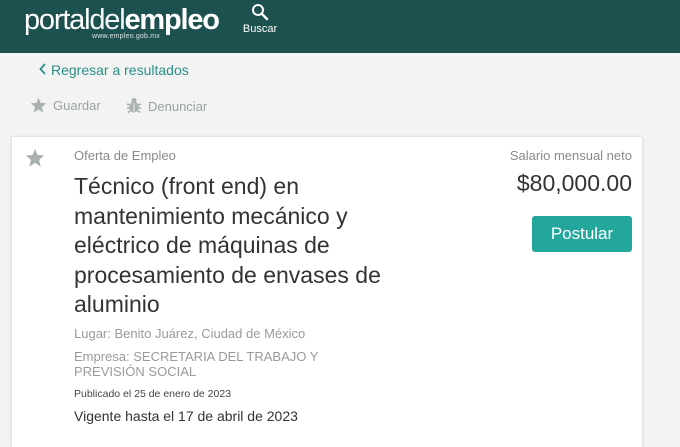 The height and width of the screenshot is (447, 680). What do you see at coordinates (77, 105) in the screenshot?
I see `save-label: Guardar` at bounding box center [77, 105].